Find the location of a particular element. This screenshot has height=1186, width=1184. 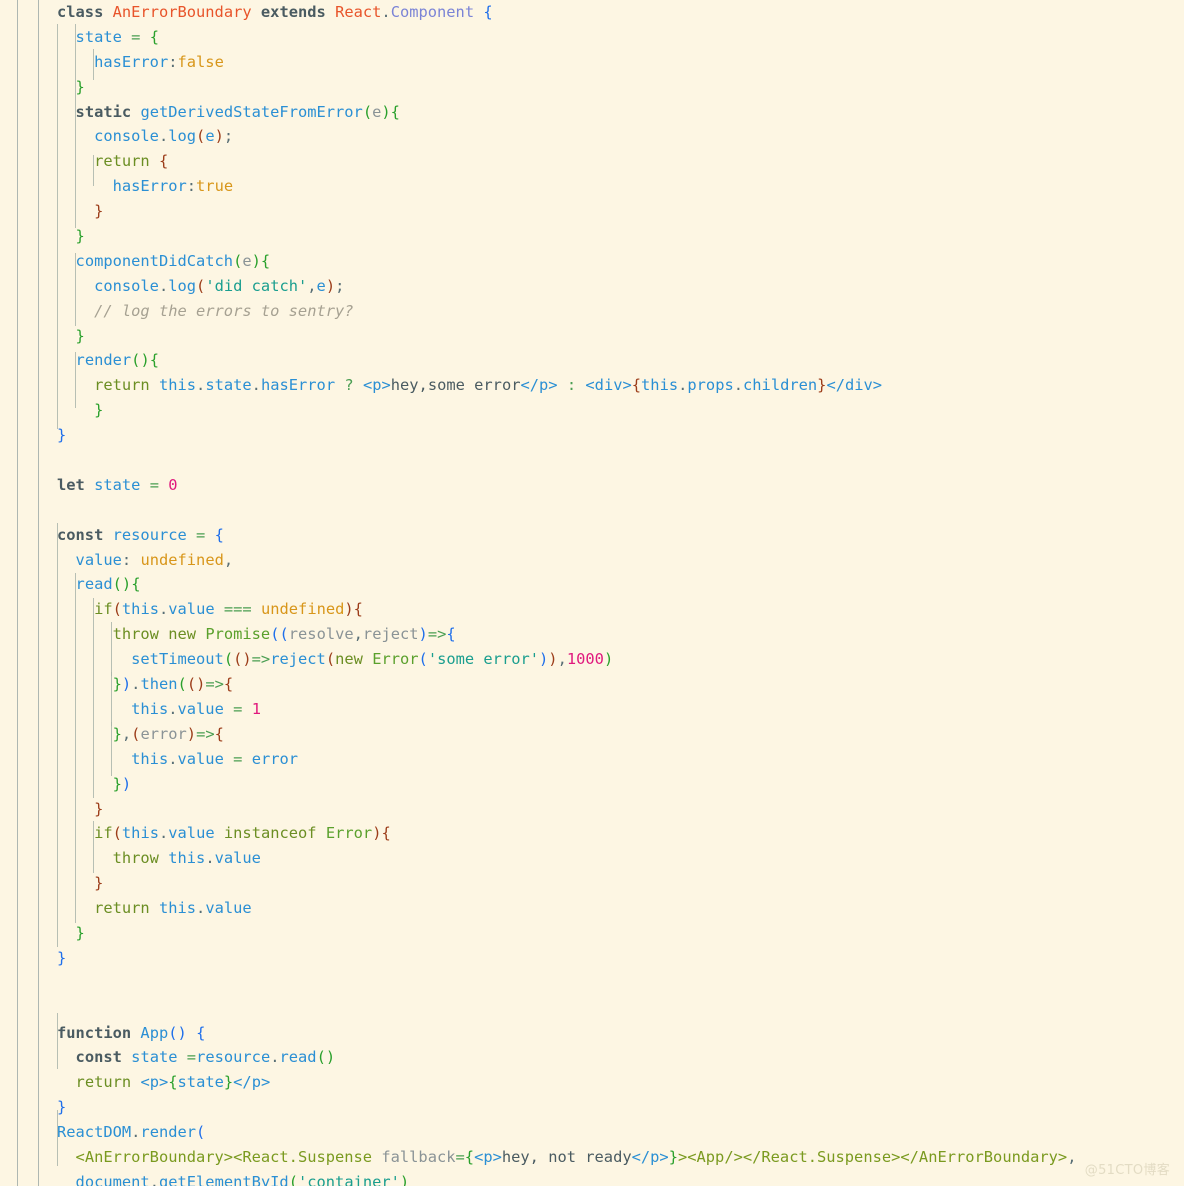

watermark: @51CTO博客 is located at coordinates (1127, 1170).